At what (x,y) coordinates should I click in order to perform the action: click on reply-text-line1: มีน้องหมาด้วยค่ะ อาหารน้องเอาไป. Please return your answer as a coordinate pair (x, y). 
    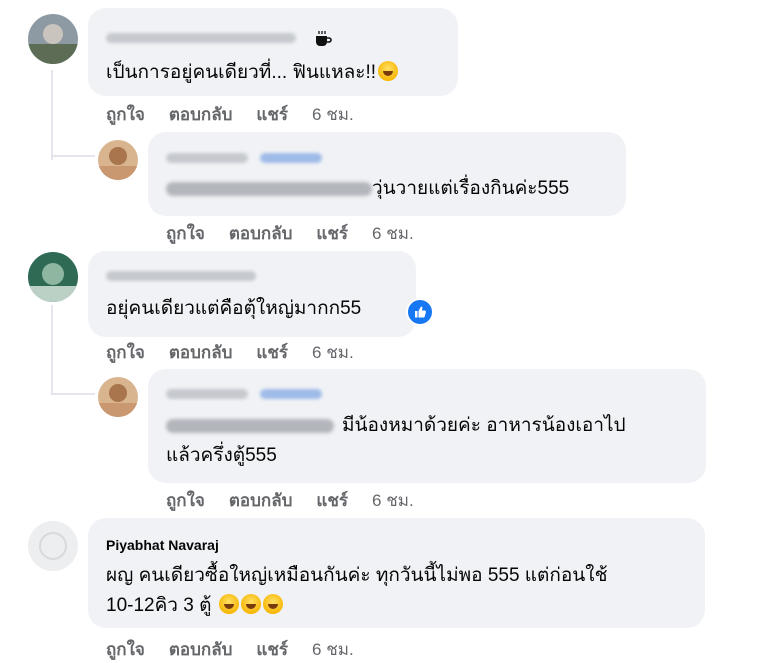
    Looking at the image, I should click on (484, 425).